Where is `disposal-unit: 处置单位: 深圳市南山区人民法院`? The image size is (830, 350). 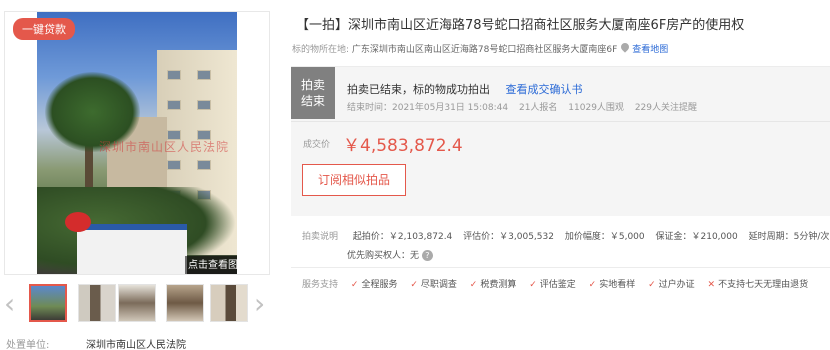
disposal-unit: 处置单位: 深圳市南山区人民法院 is located at coordinates (96, 343).